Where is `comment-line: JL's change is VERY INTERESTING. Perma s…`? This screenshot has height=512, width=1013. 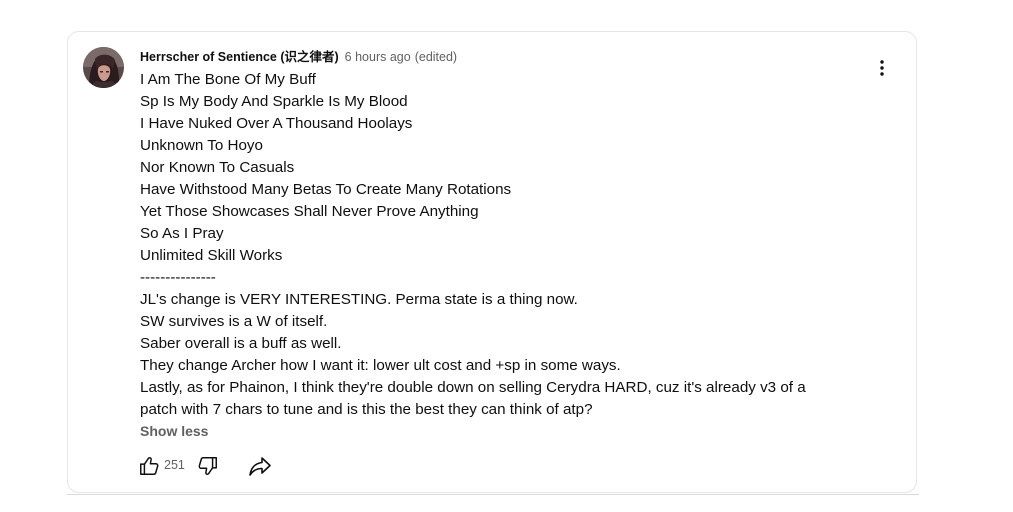
comment-line: JL's change is VERY INTERESTING. Perma s… is located at coordinates (359, 299).